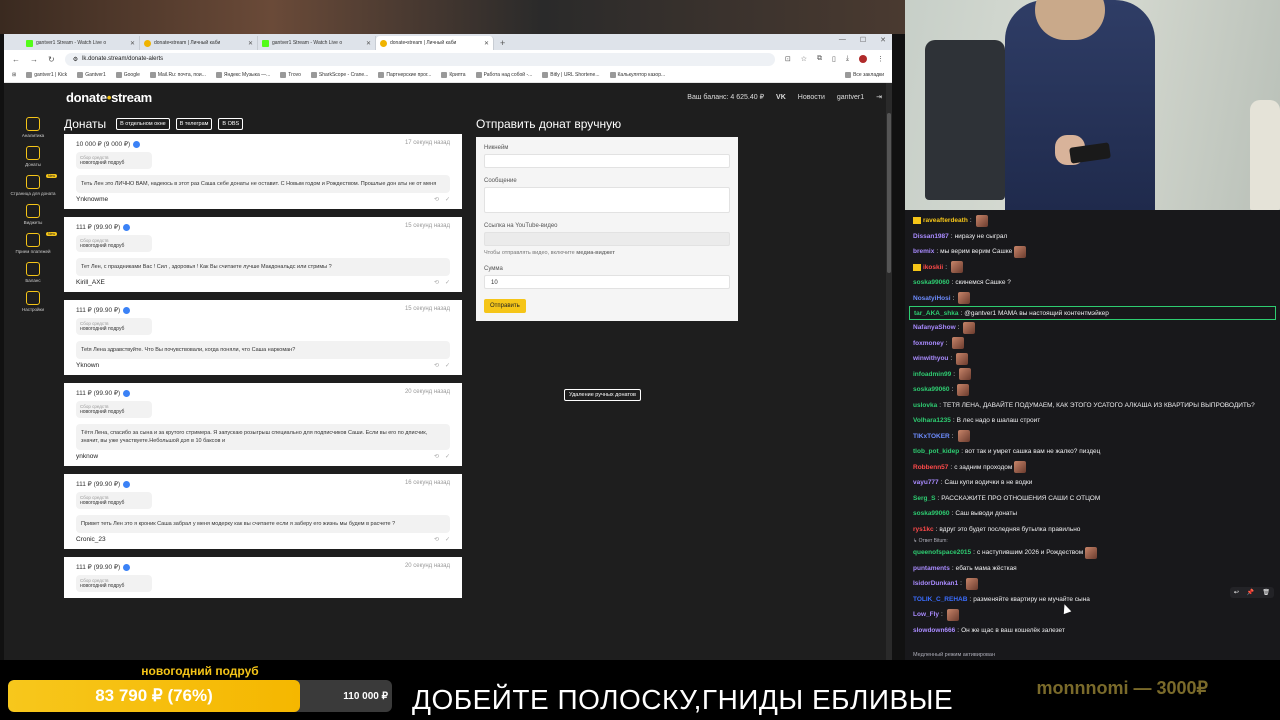  What do you see at coordinates (850, 97) in the screenshot?
I see `user-menu: gantver1` at bounding box center [850, 97].